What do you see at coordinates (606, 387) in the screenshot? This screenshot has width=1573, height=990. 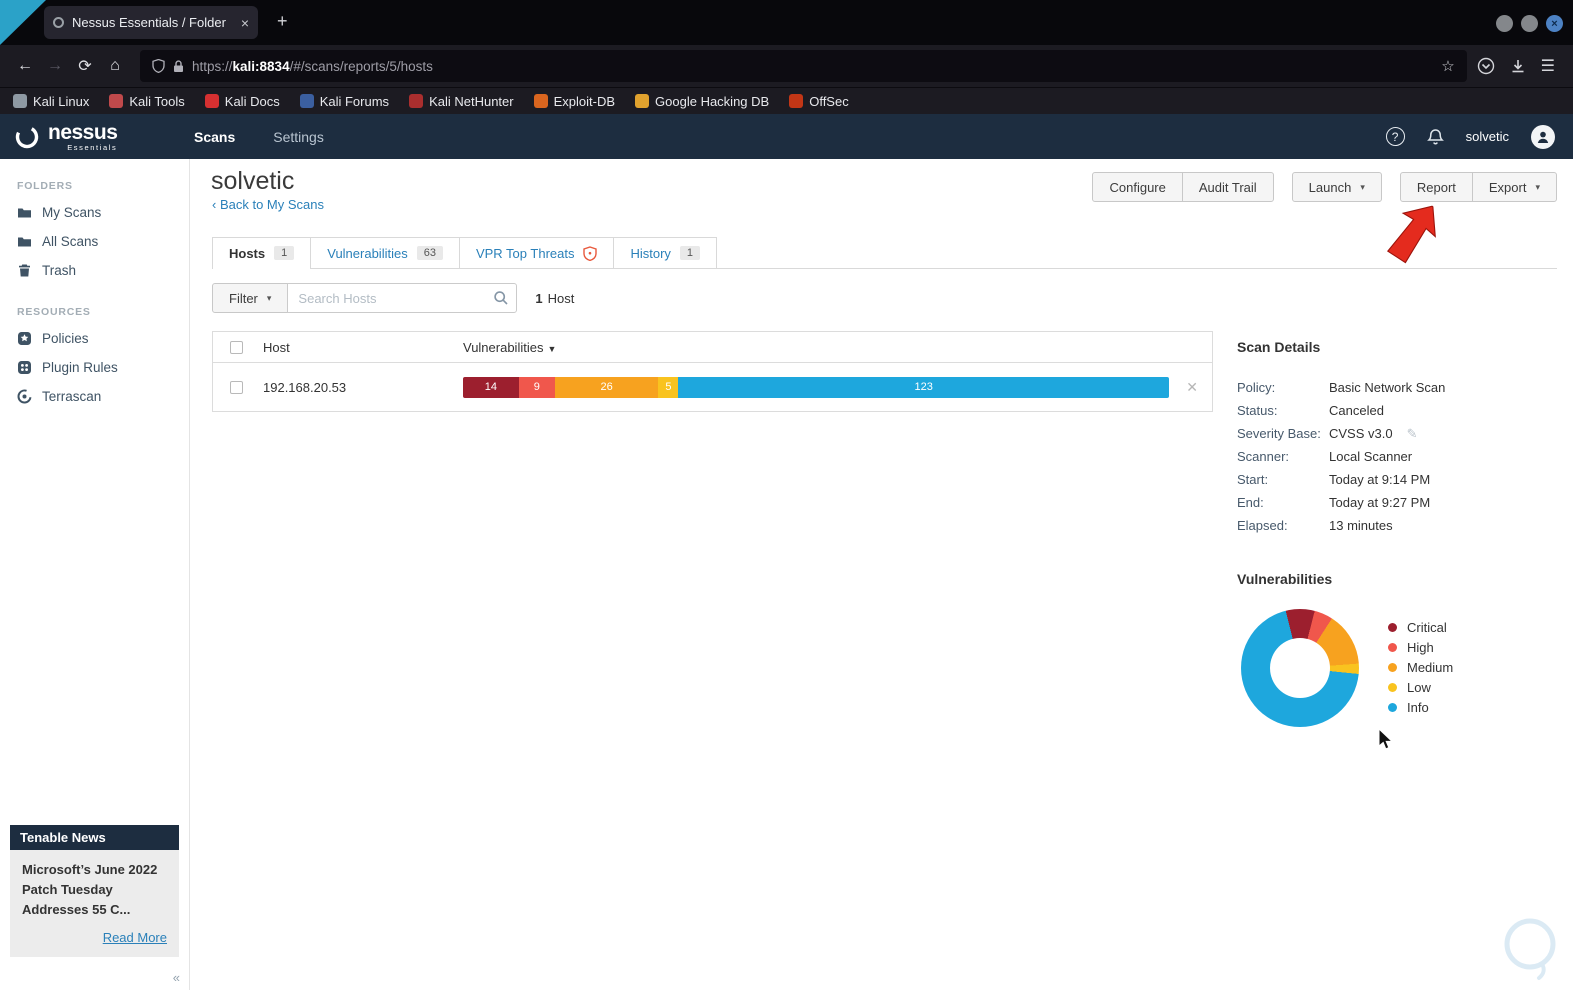 I see `severity-segment-medium: 26` at bounding box center [606, 387].